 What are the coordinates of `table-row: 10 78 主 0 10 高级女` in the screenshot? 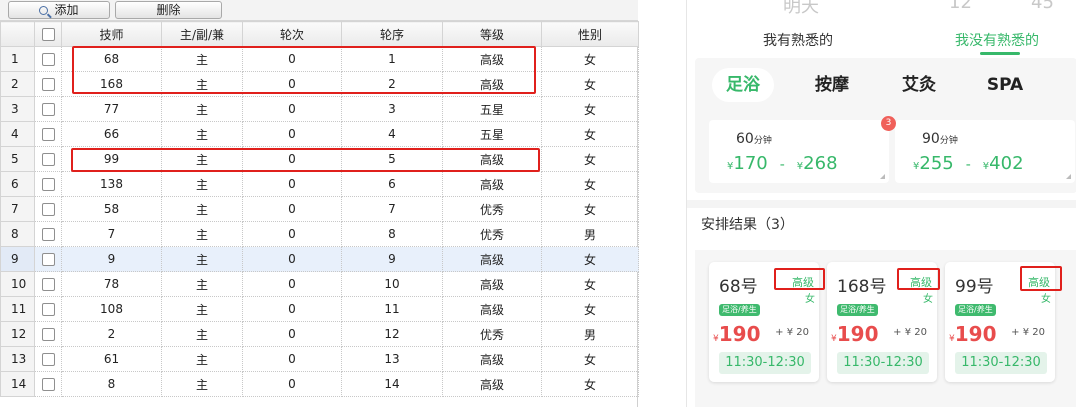 It's located at (319, 284).